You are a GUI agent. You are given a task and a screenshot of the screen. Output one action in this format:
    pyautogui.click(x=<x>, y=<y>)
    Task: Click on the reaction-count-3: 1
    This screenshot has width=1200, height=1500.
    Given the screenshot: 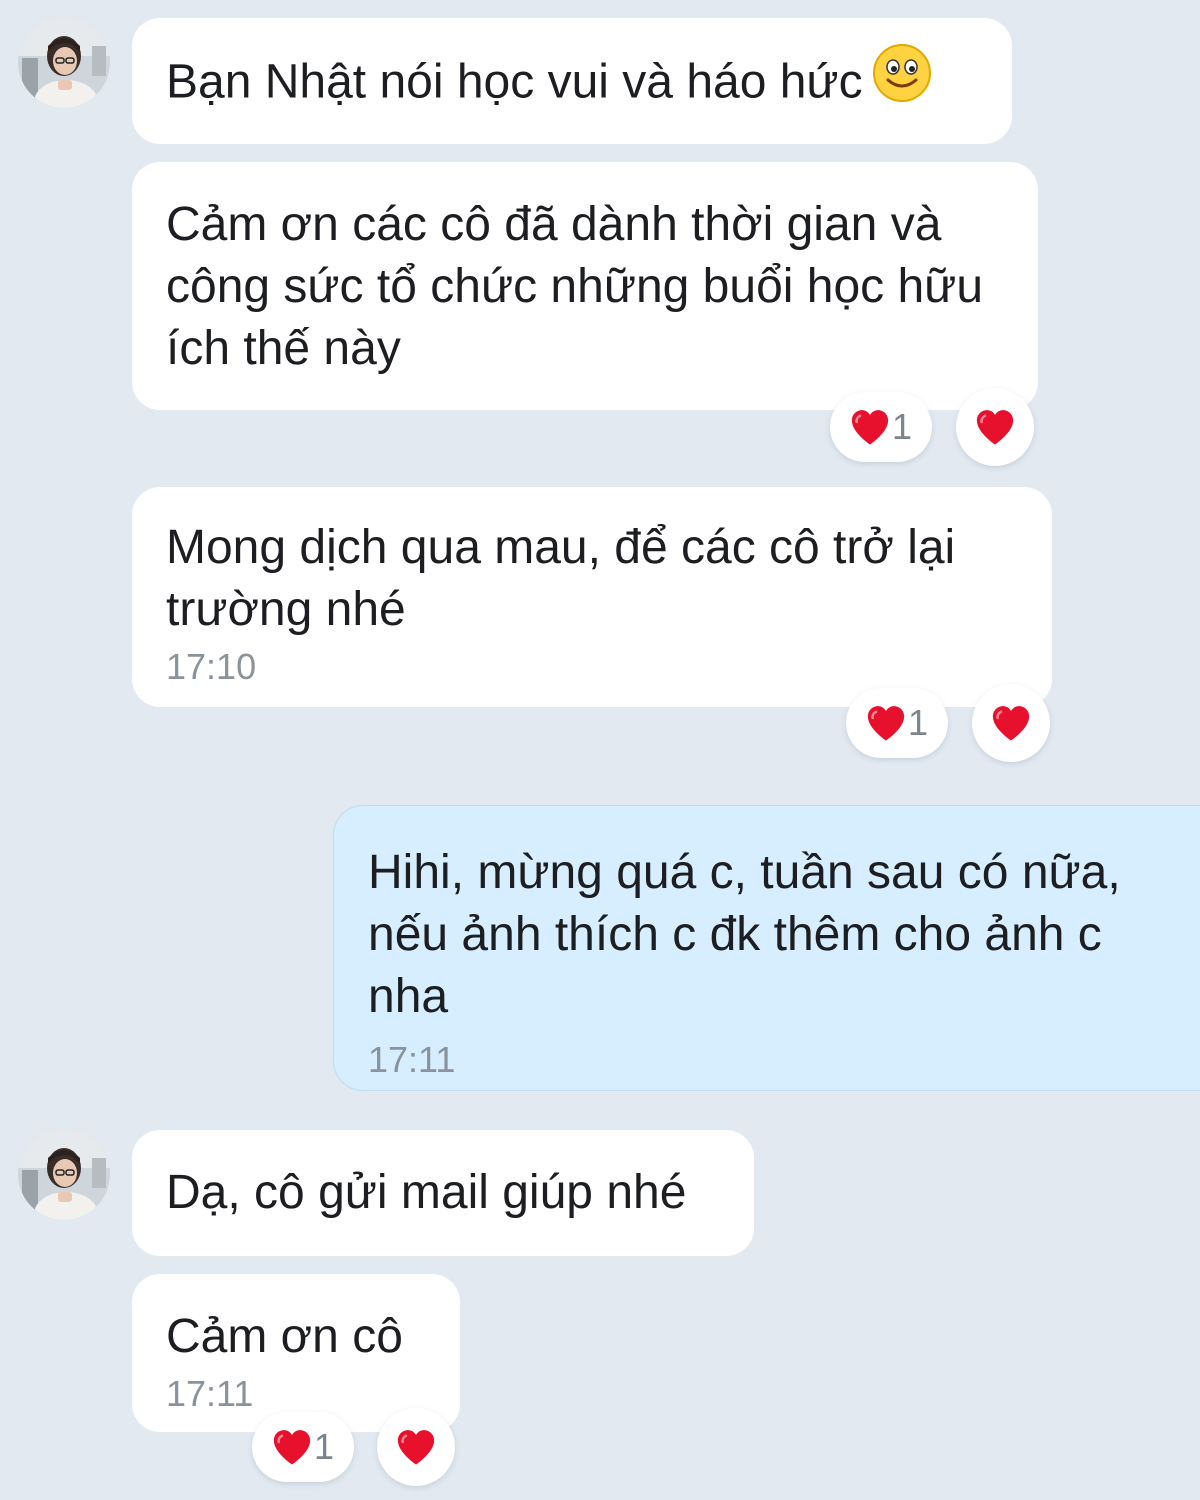 What is the action you would take?
    pyautogui.click(x=897, y=723)
    